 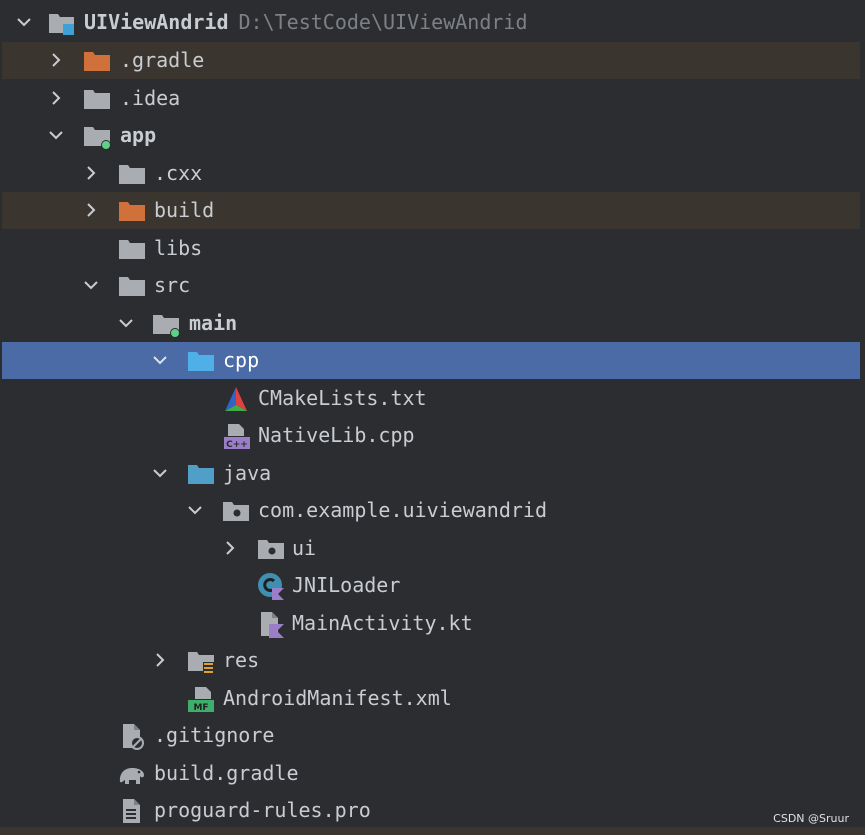 What do you see at coordinates (172, 285) in the screenshot?
I see `tree-label-src: src` at bounding box center [172, 285].